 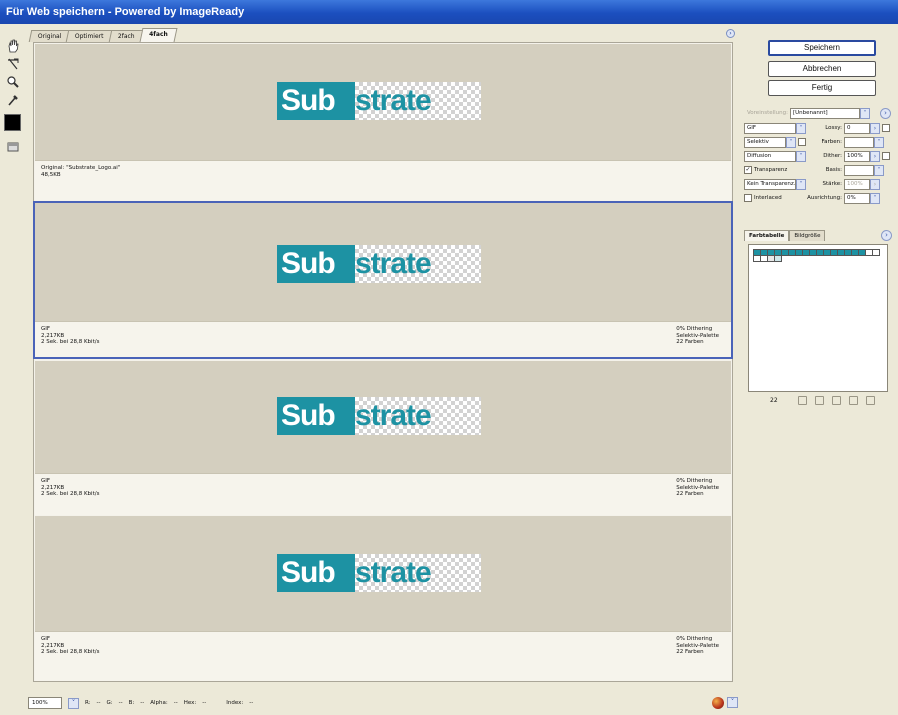 I want to click on alpha-label: Alpha:, so click(x=159, y=703).